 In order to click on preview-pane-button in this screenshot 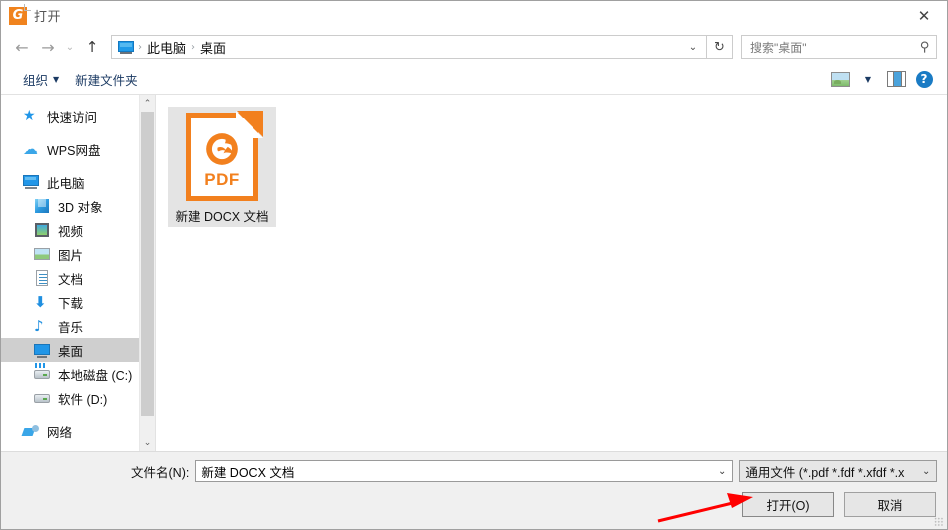, I will do `click(896, 79)`.